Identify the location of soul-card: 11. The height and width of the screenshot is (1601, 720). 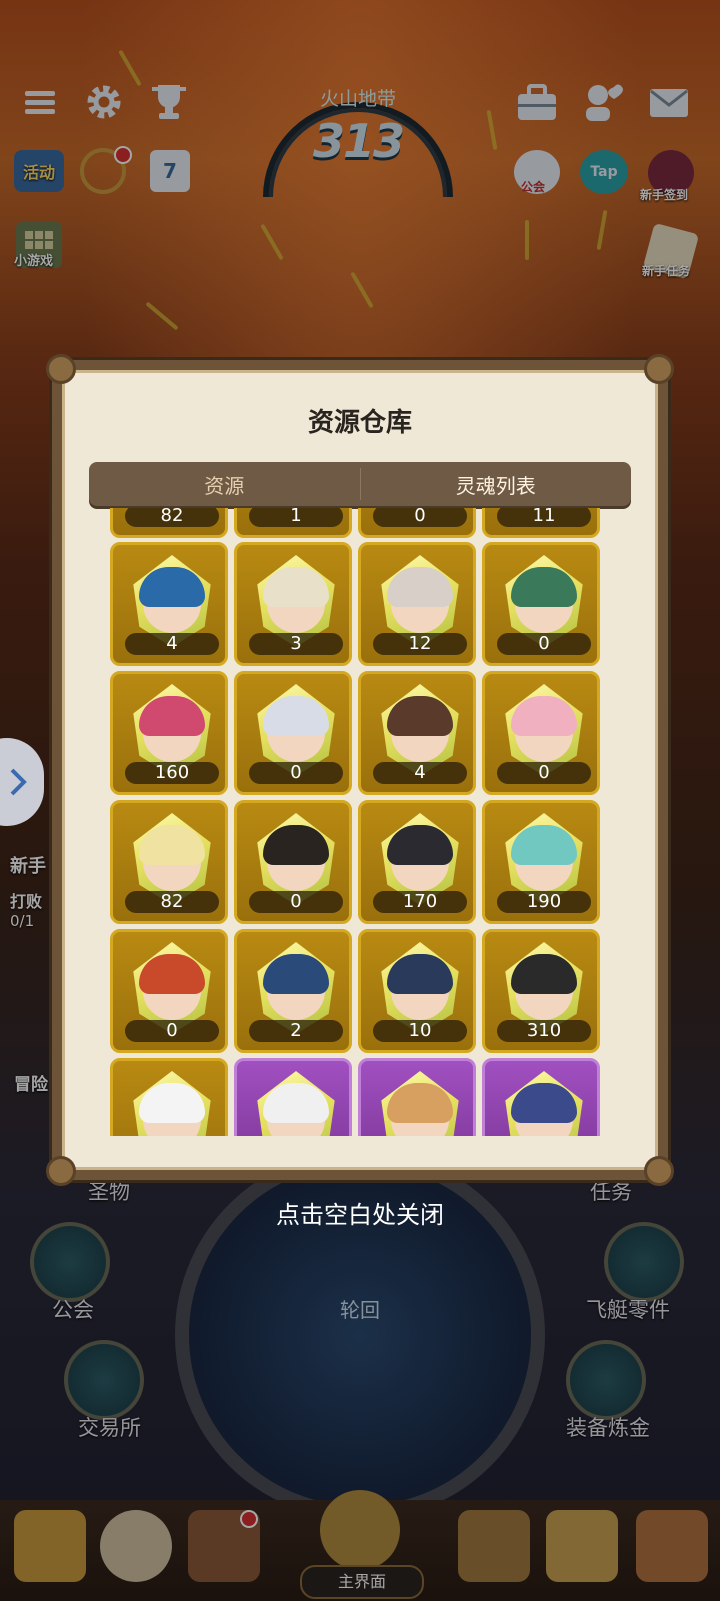
(541, 523).